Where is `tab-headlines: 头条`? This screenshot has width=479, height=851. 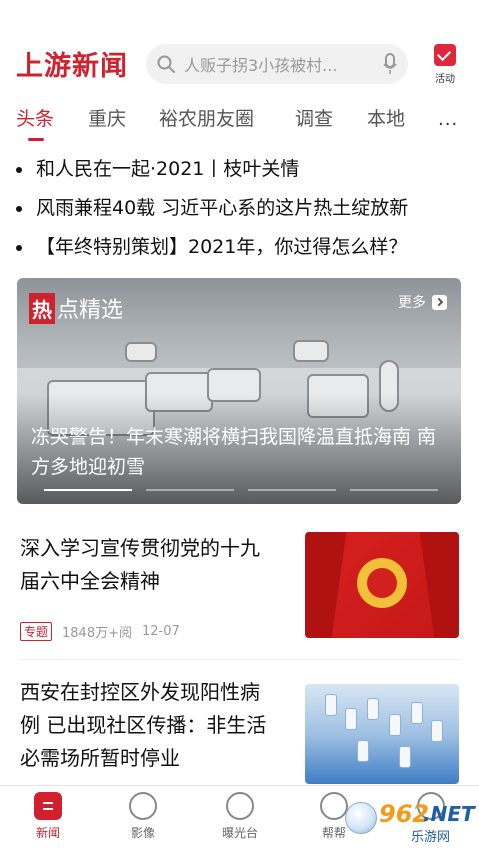 tab-headlines: 头条 is located at coordinates (35, 117).